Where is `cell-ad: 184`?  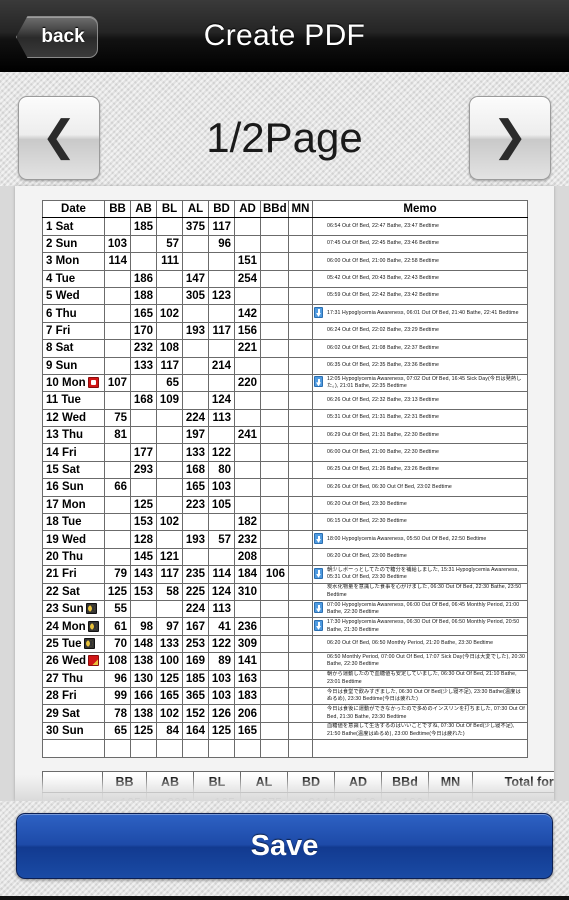 cell-ad: 184 is located at coordinates (247, 574).